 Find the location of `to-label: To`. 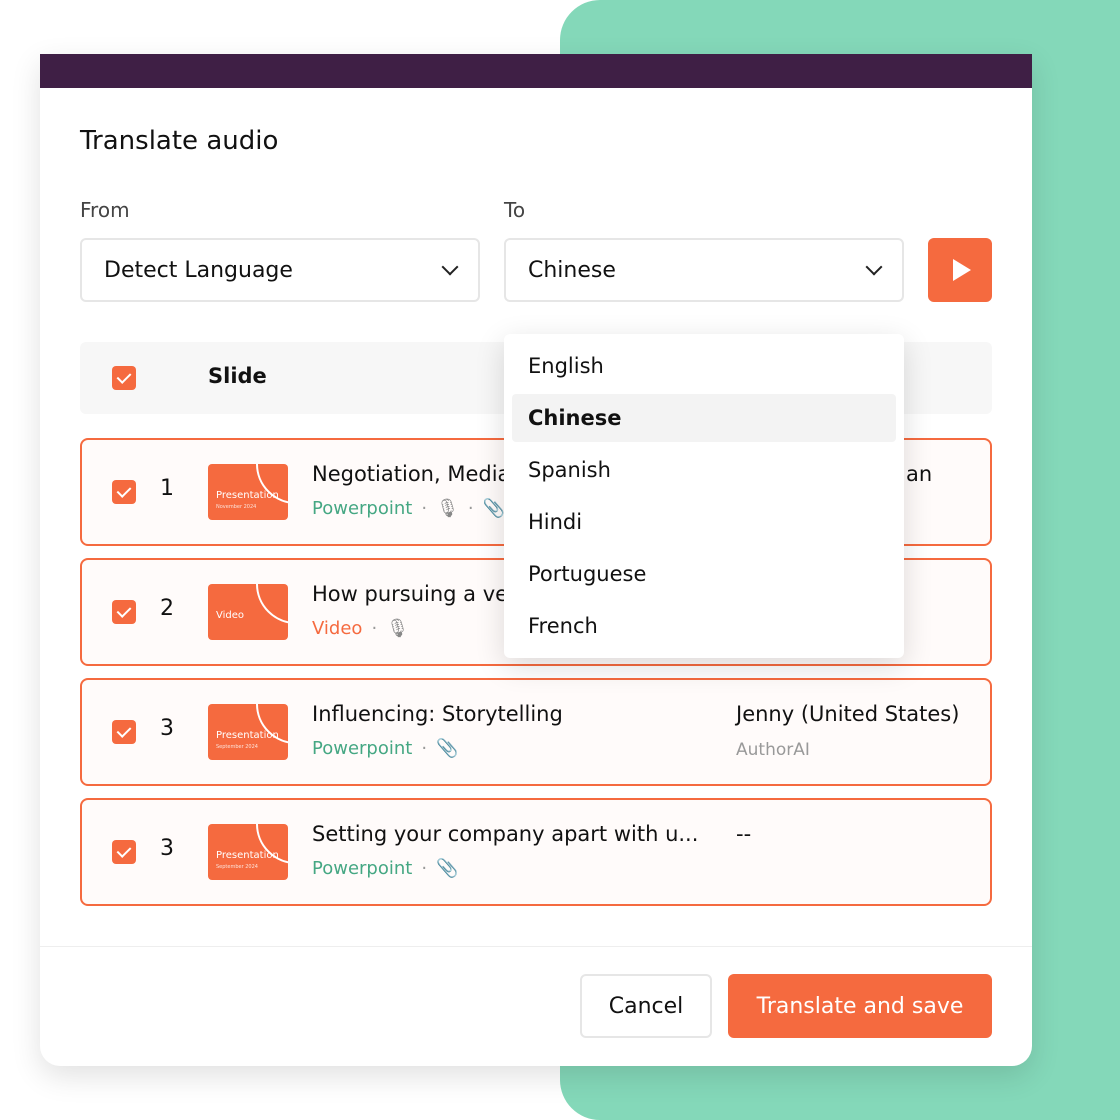

to-label: To is located at coordinates (515, 210).